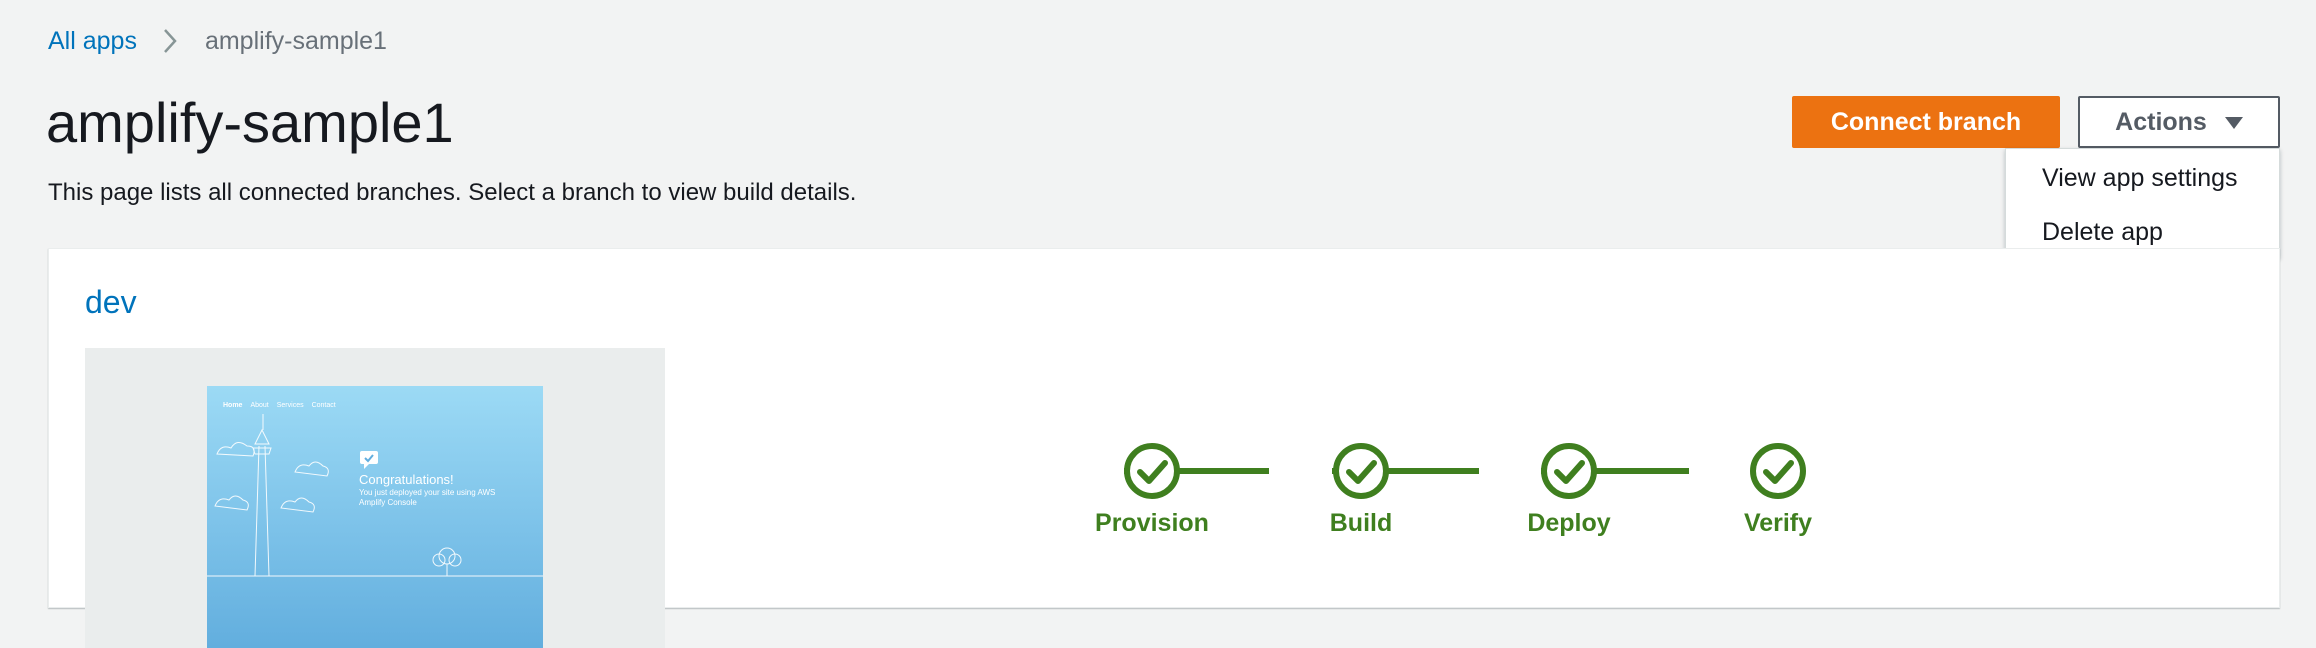 The image size is (2316, 648). I want to click on step-label-verify: Verify, so click(1778, 523).